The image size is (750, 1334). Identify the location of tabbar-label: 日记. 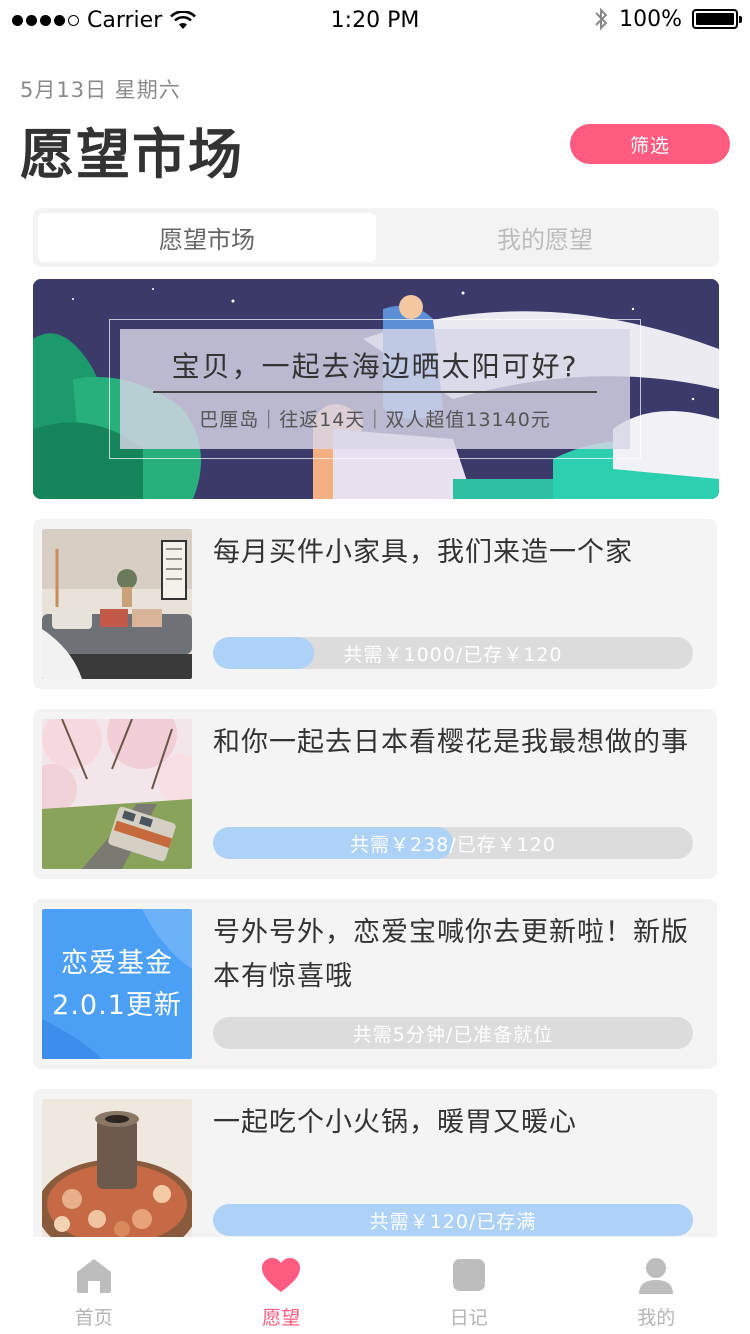
(468, 1318).